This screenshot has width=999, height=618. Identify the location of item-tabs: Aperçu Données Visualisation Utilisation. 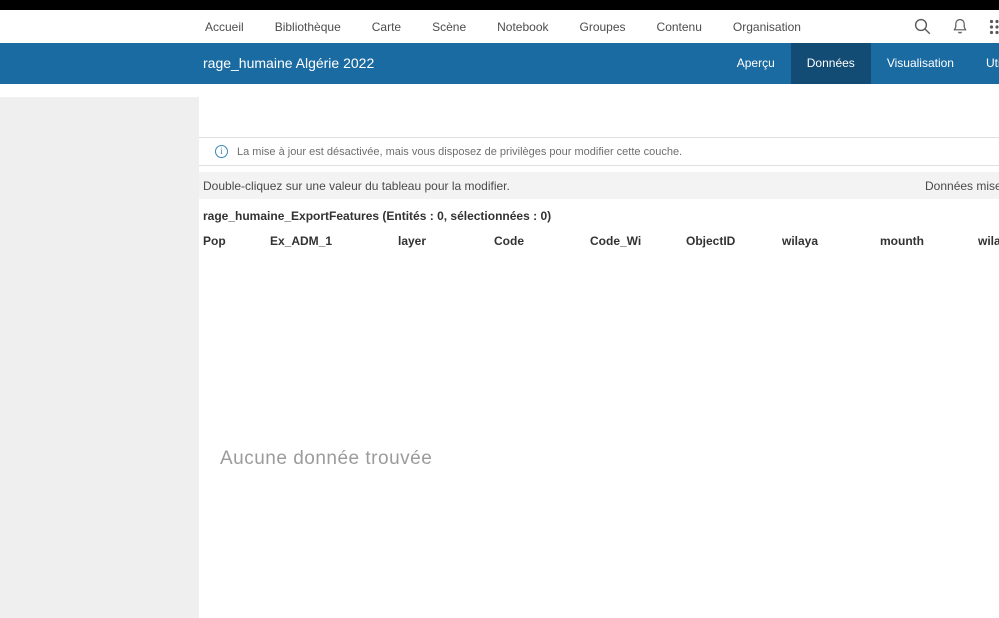
(860, 63).